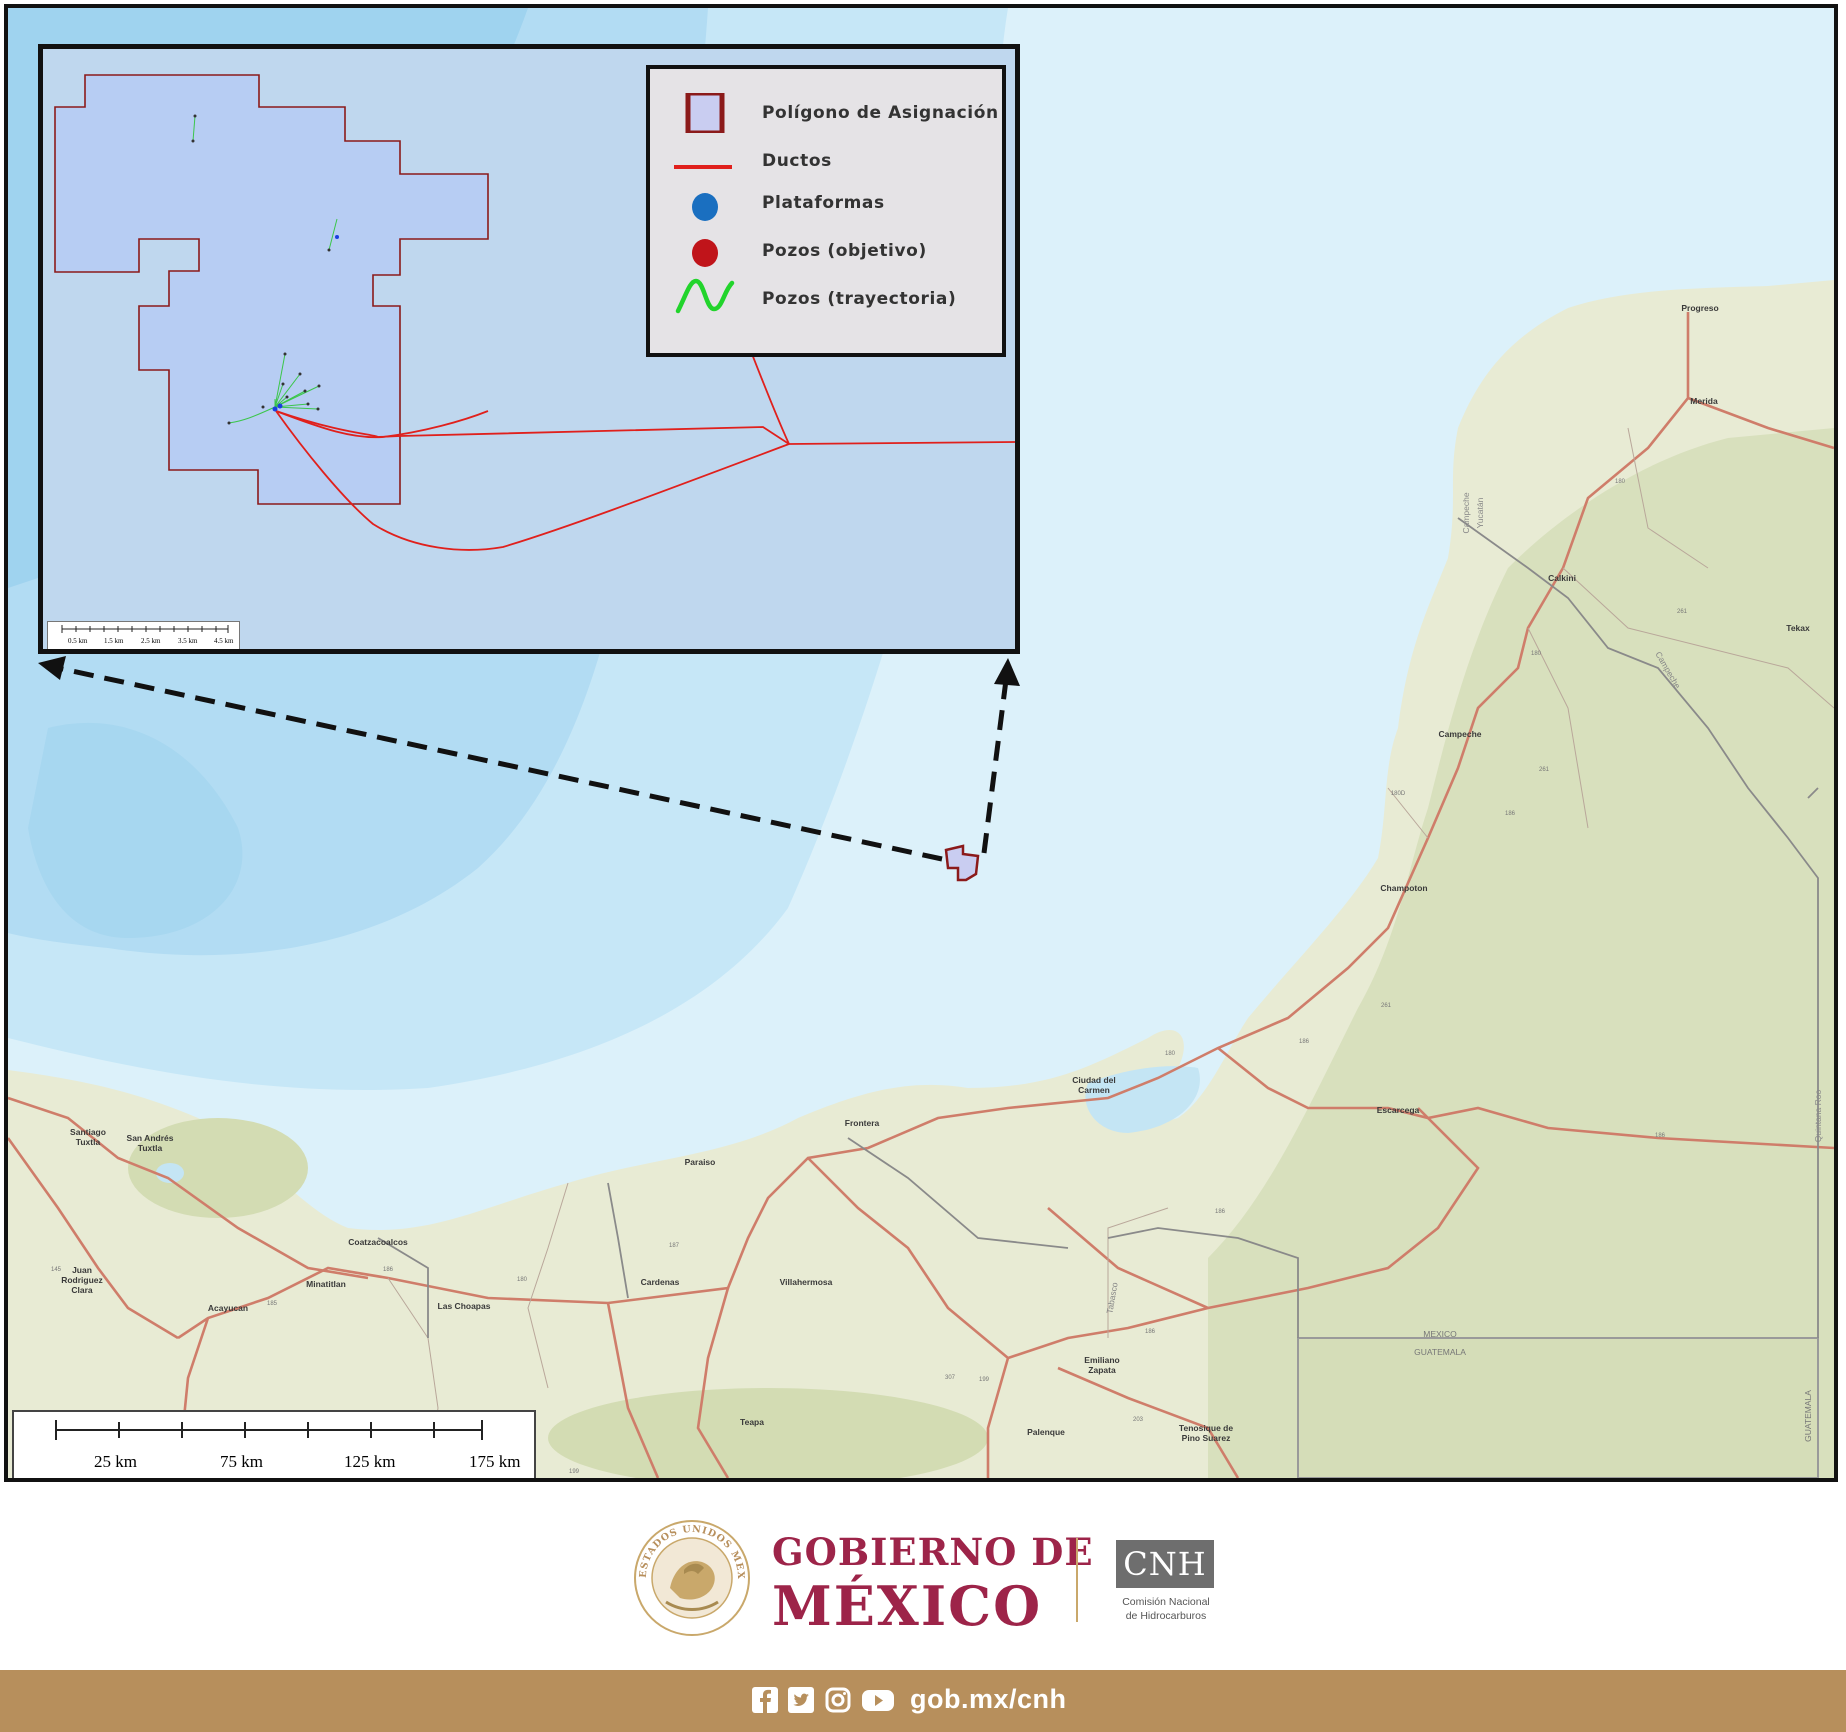 Image resolution: width=1846 pixels, height=1732 pixels. Describe the element at coordinates (150, 1148) in the screenshot. I see `place-san-andres-2: Tuxtla` at that location.